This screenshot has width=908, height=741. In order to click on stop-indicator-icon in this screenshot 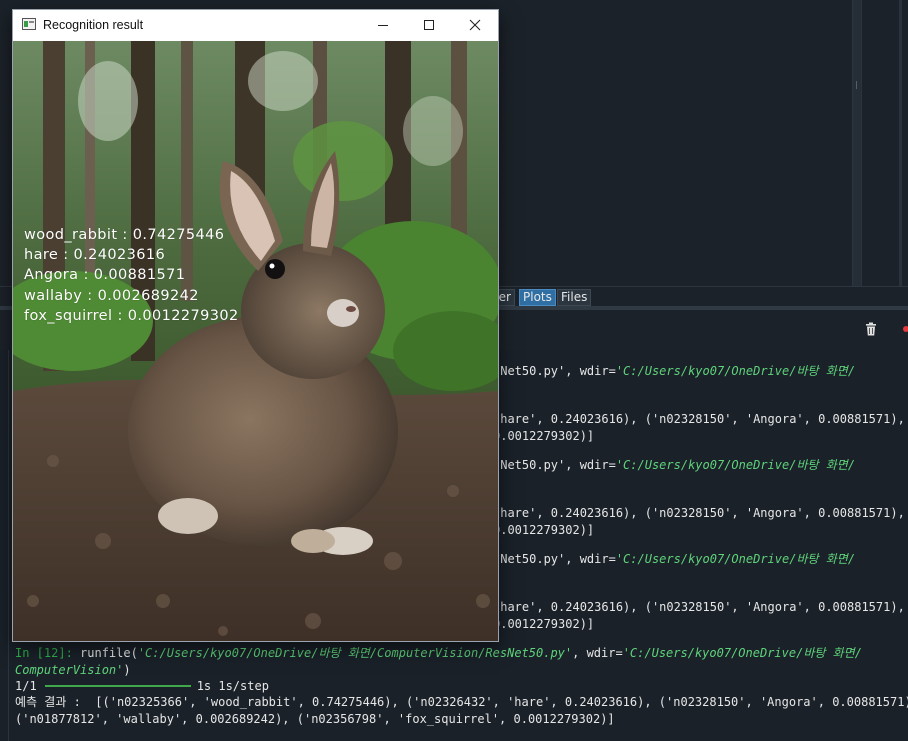, I will do `click(905, 329)`.